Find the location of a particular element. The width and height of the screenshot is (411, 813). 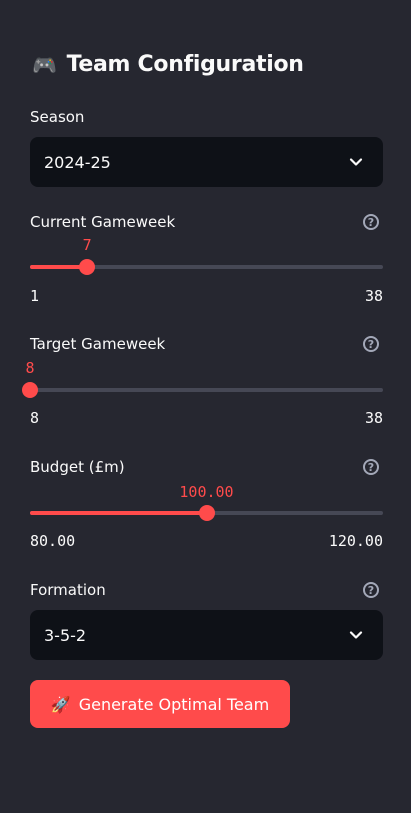

current-gameweek-min: 1 is located at coordinates (35, 296).